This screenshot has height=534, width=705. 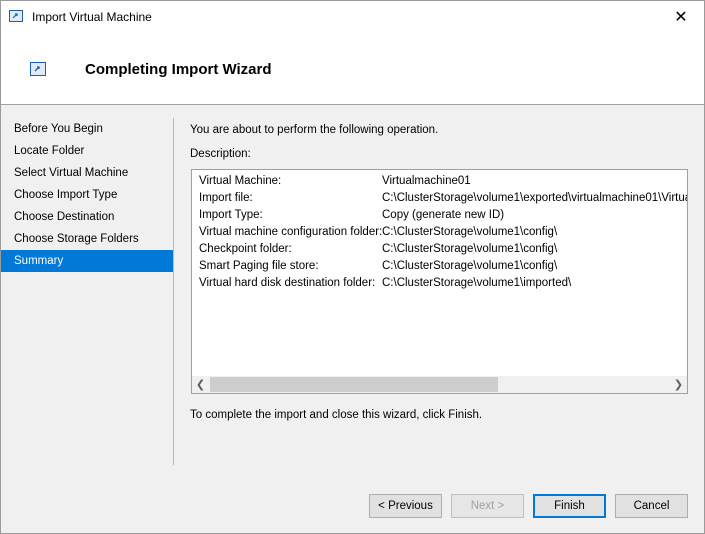 What do you see at coordinates (291, 232) in the screenshot?
I see `summary-key: Virtual machine configuration folder:` at bounding box center [291, 232].